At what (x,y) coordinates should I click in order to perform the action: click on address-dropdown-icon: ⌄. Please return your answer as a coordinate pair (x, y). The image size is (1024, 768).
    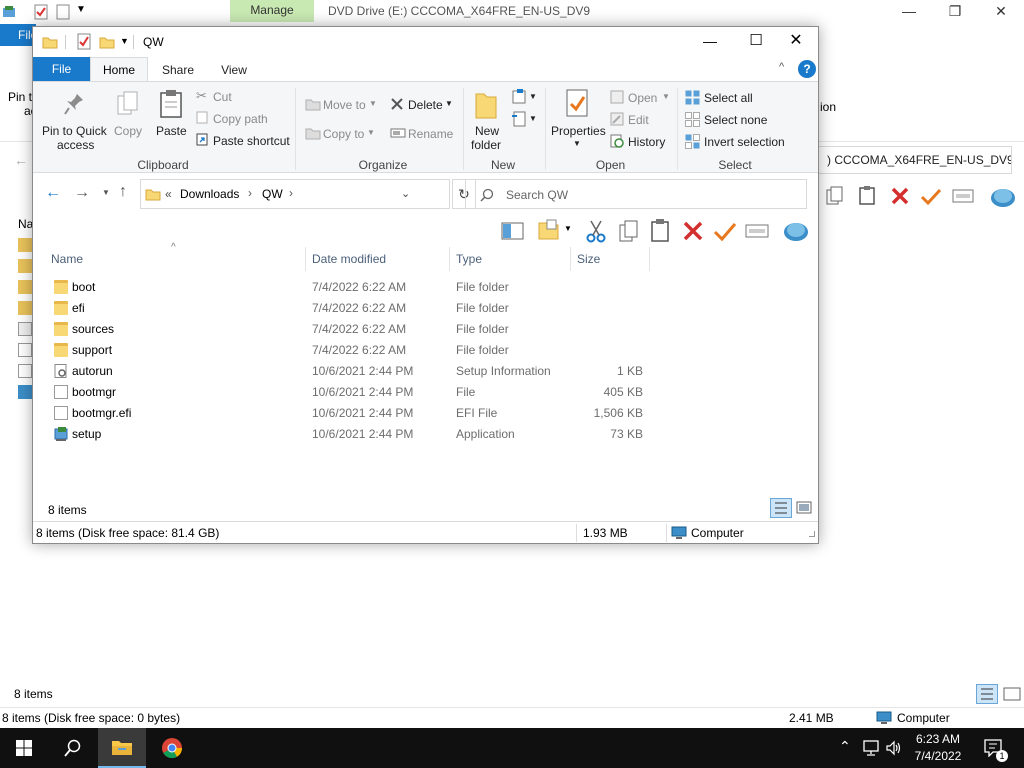
    Looking at the image, I should click on (405, 193).